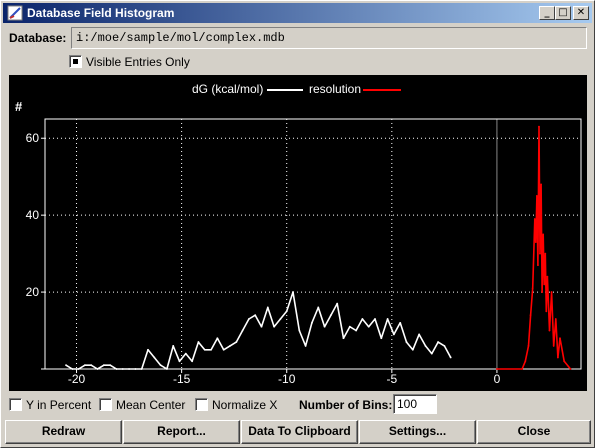 This screenshot has width=595, height=448. Describe the element at coordinates (75, 62) in the screenshot. I see `visible-entries-checkbox` at that location.